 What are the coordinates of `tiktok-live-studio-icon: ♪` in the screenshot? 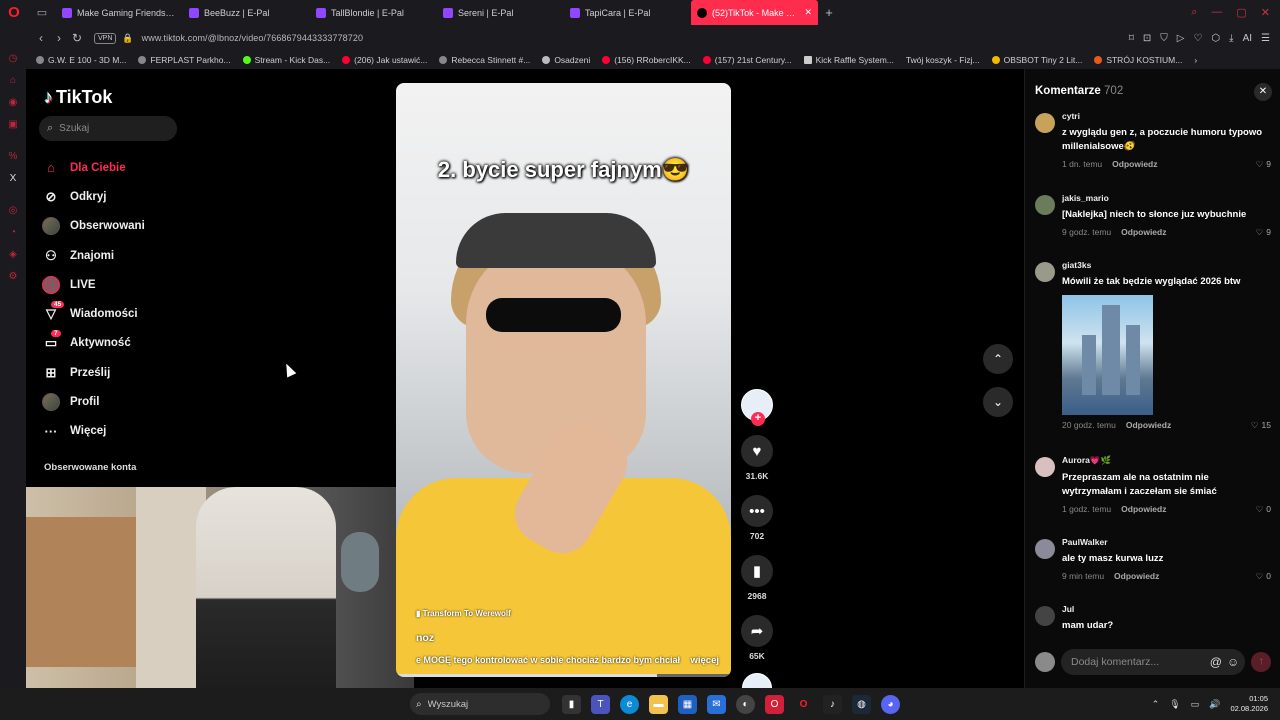 It's located at (832, 704).